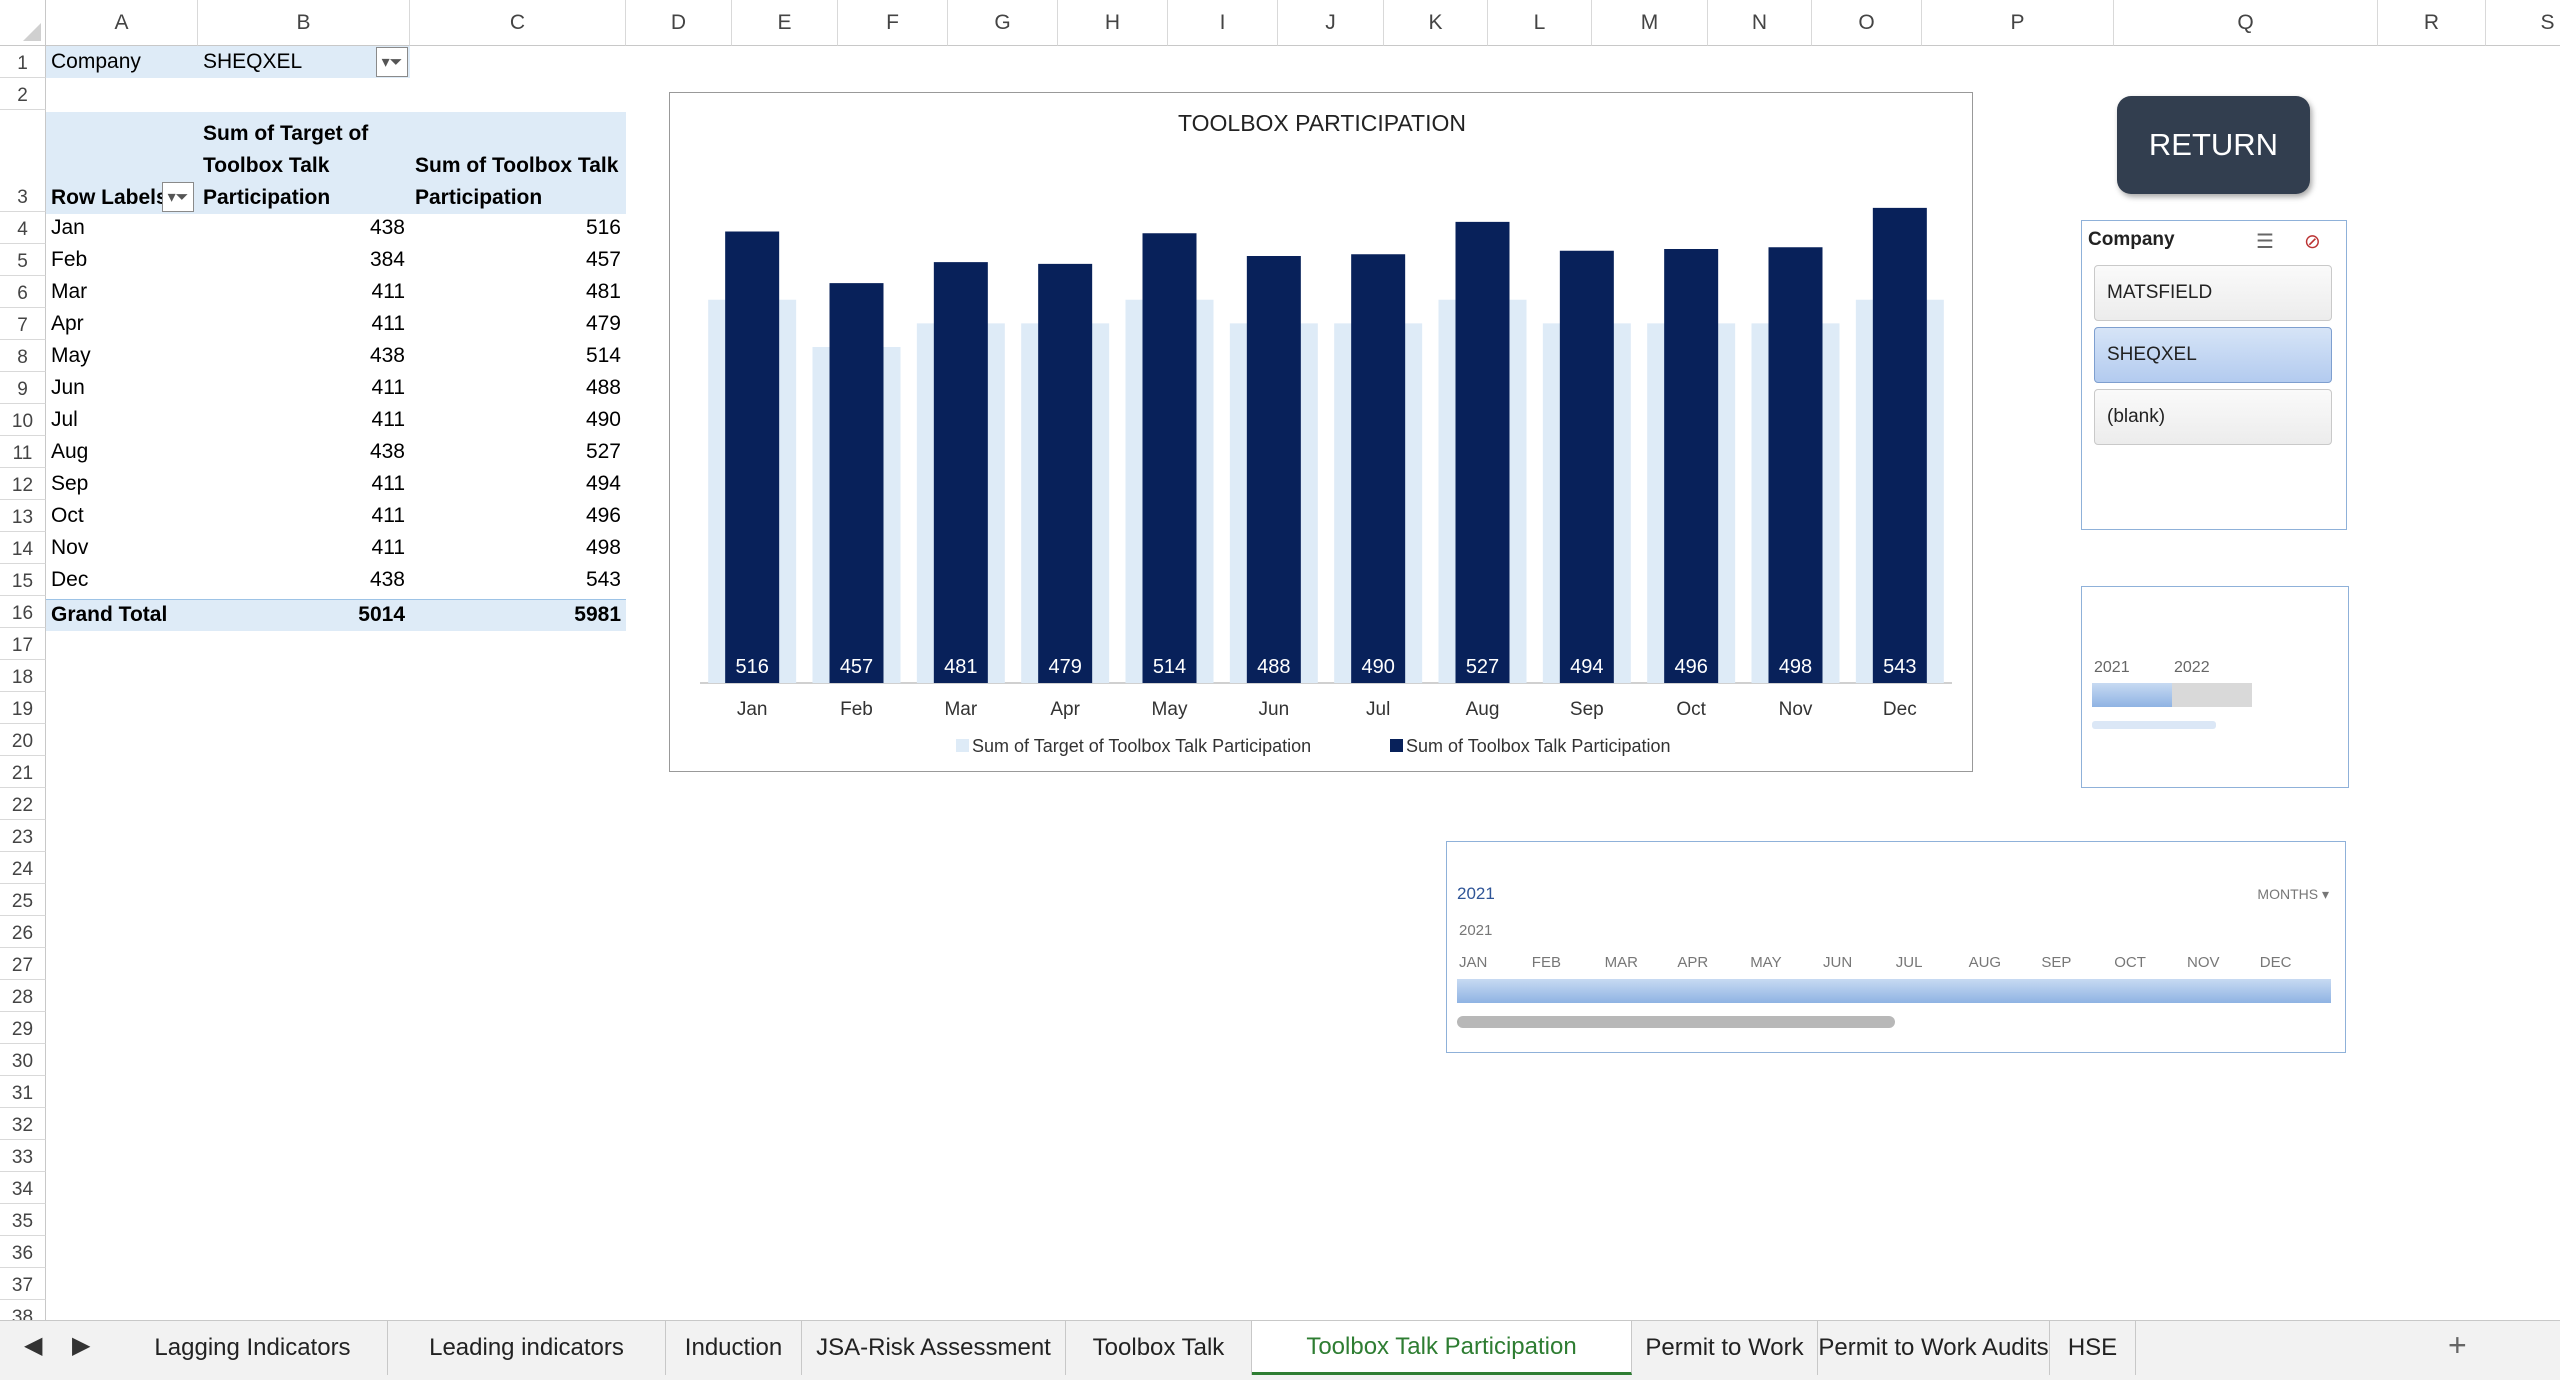 The height and width of the screenshot is (1380, 2560). Describe the element at coordinates (81, 1345) in the screenshot. I see `next-sheet-icon: ▶` at that location.